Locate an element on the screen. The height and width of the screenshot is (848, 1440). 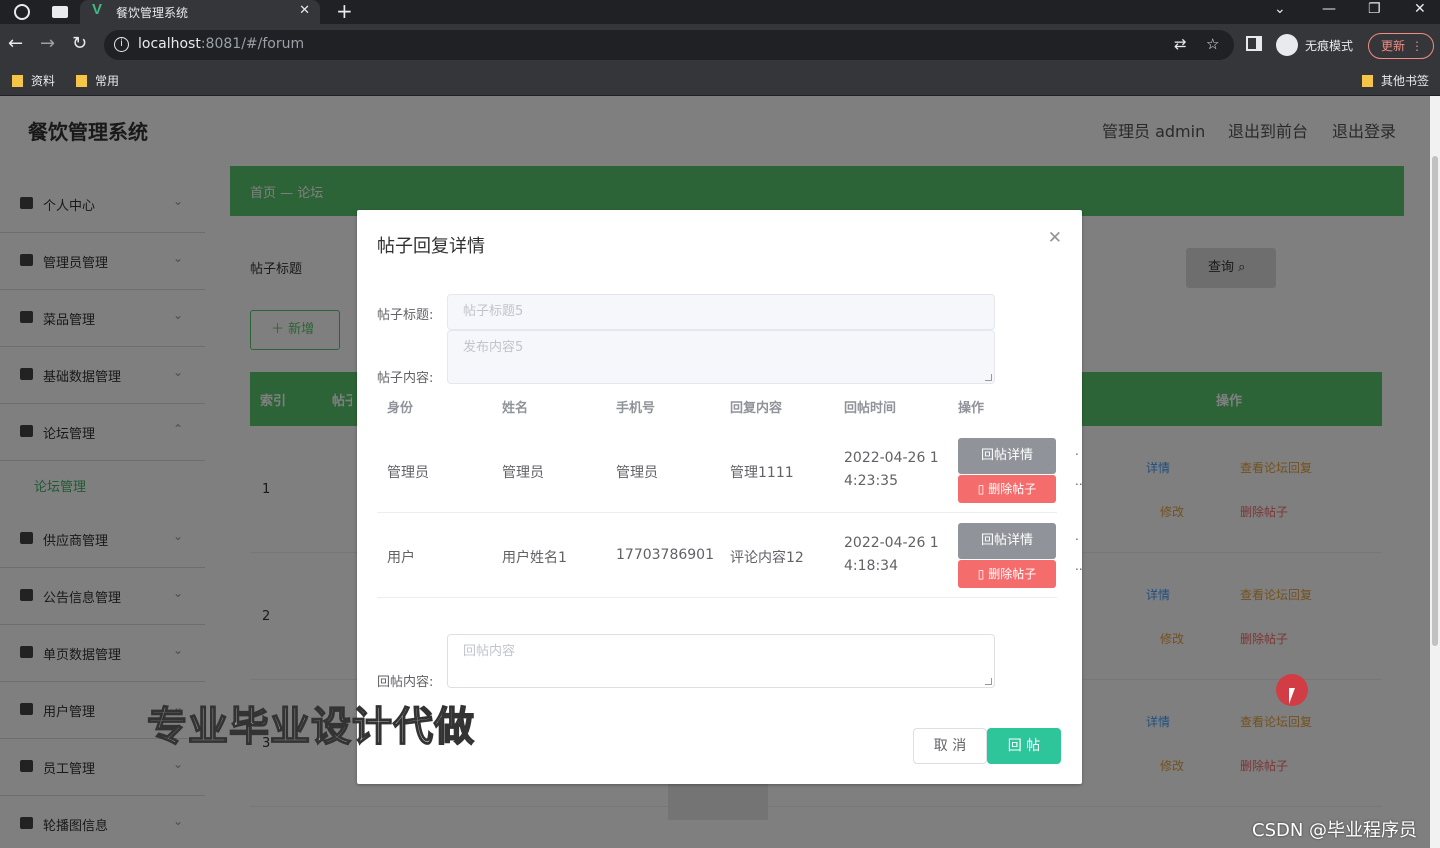
vue-logo-icon: V is located at coordinates (97, 9).